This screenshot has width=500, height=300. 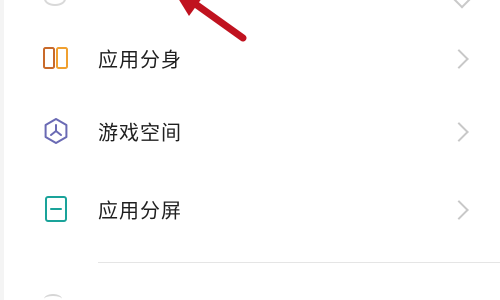 I want to click on partial-next-row-icon, so click(x=53, y=297).